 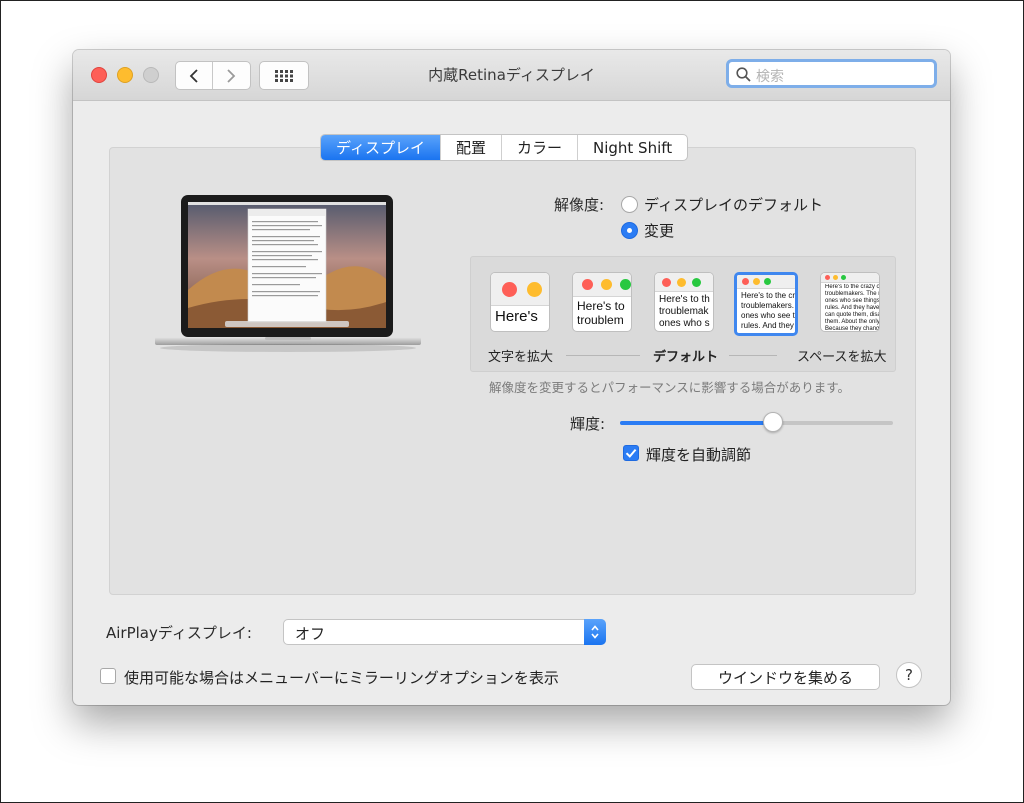 What do you see at coordinates (108, 676) in the screenshot?
I see `mirroring-option-checkbox` at bounding box center [108, 676].